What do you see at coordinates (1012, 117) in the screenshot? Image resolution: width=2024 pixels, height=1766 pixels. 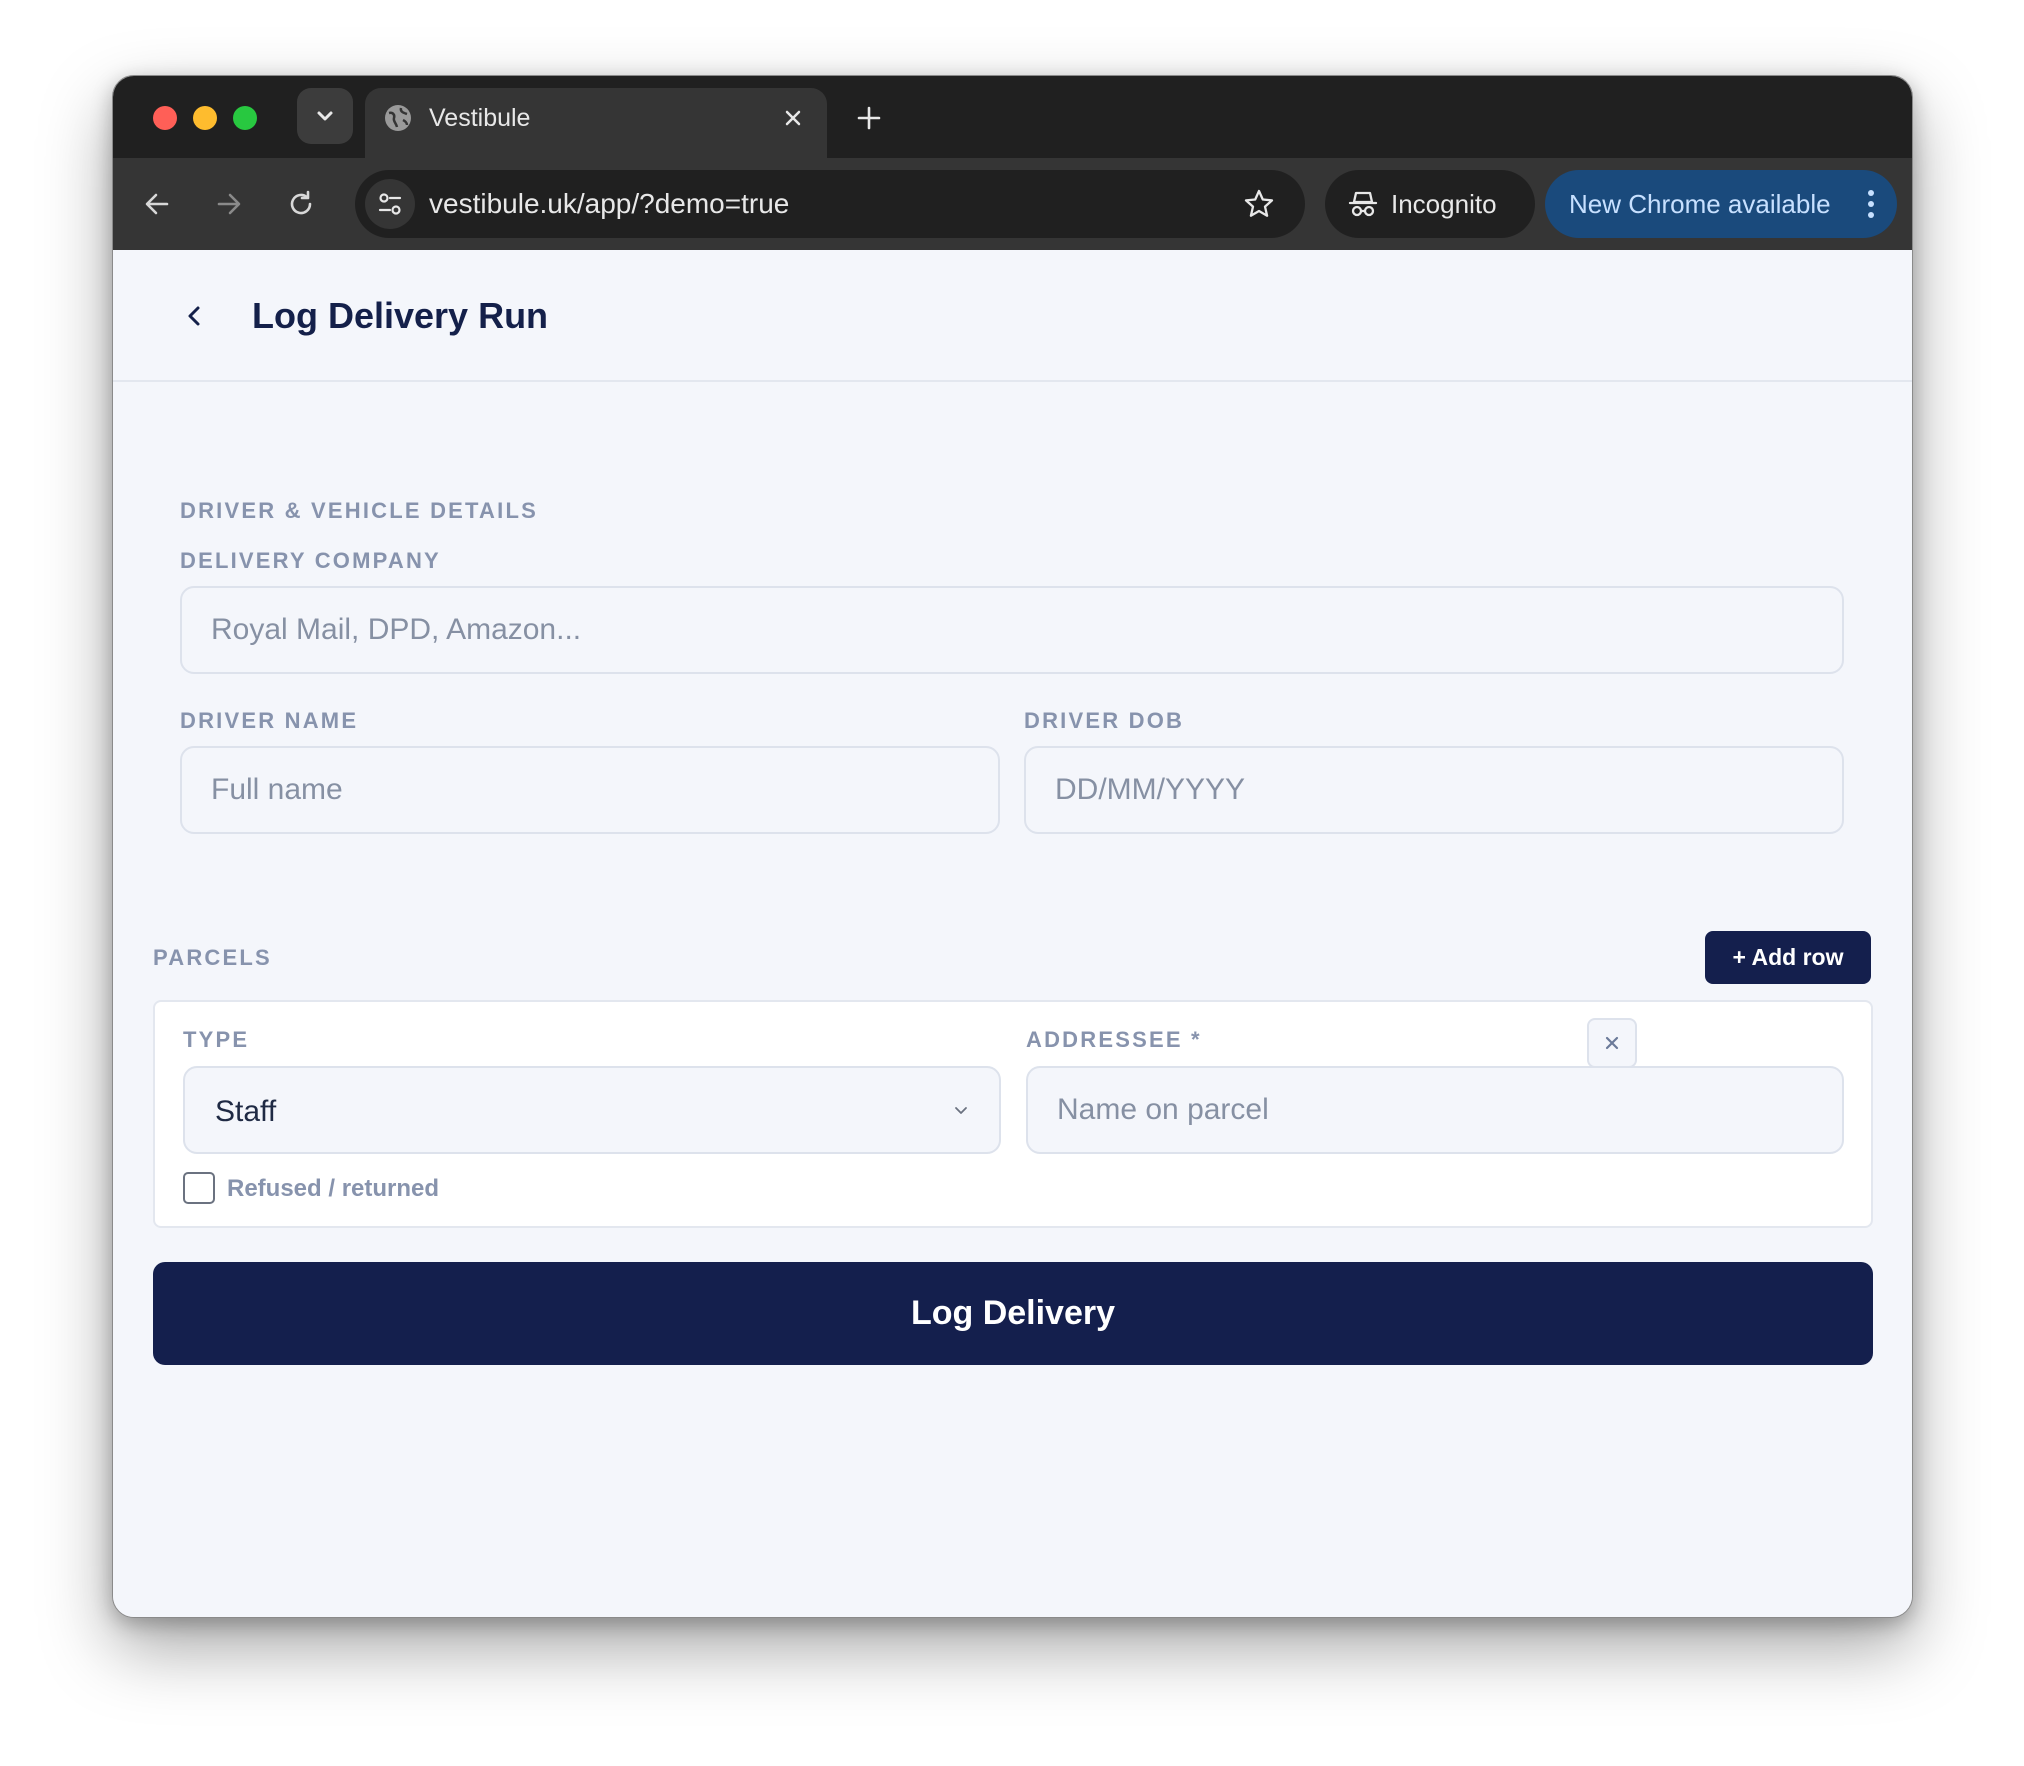 I see `tab-bar: Vestibule` at bounding box center [1012, 117].